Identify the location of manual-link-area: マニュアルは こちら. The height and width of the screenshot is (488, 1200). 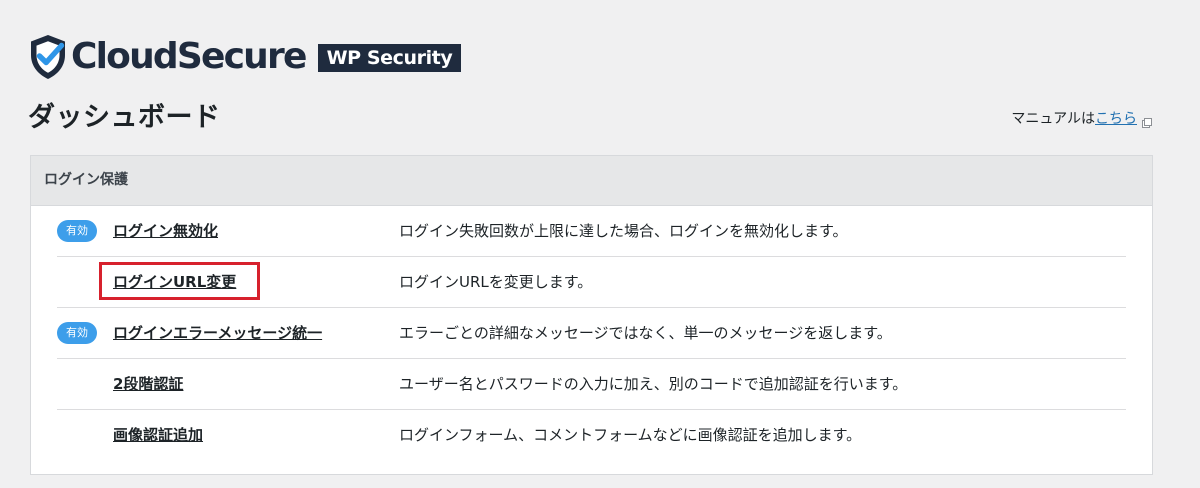
(1081, 119).